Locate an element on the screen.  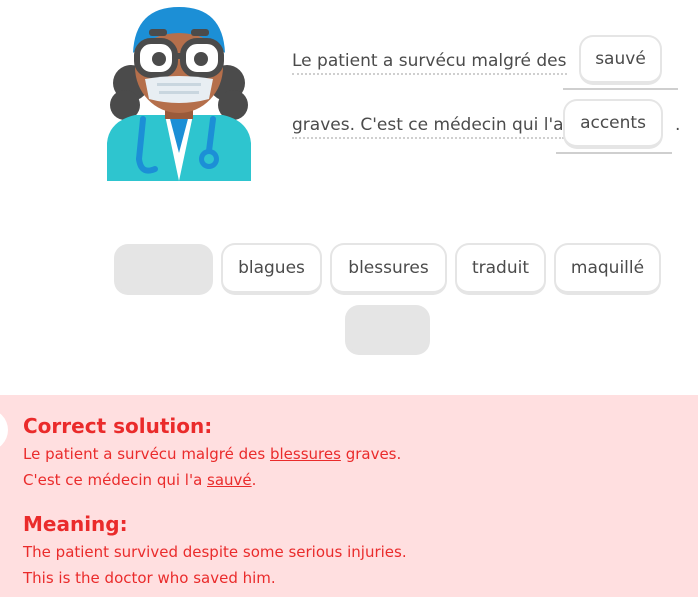
word-bank-chip-maquille: maquillé is located at coordinates (607, 269).